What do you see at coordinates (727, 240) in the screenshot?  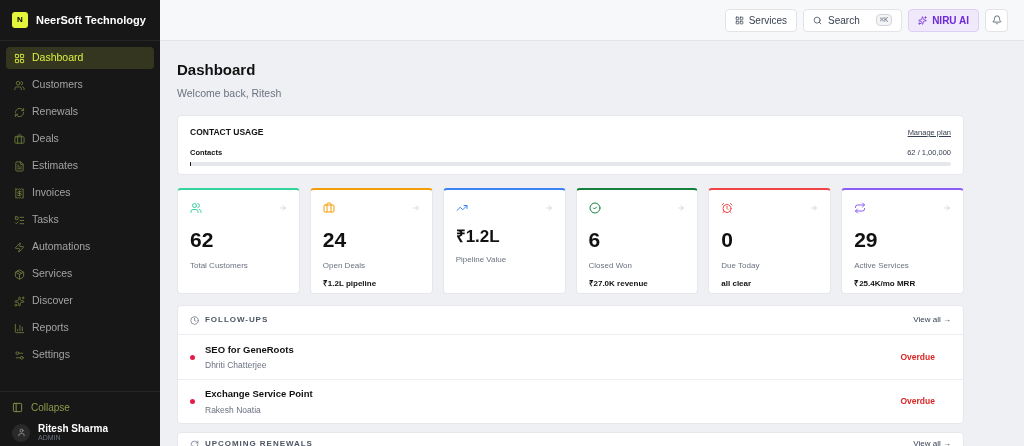 I see `stat-value: 0` at bounding box center [727, 240].